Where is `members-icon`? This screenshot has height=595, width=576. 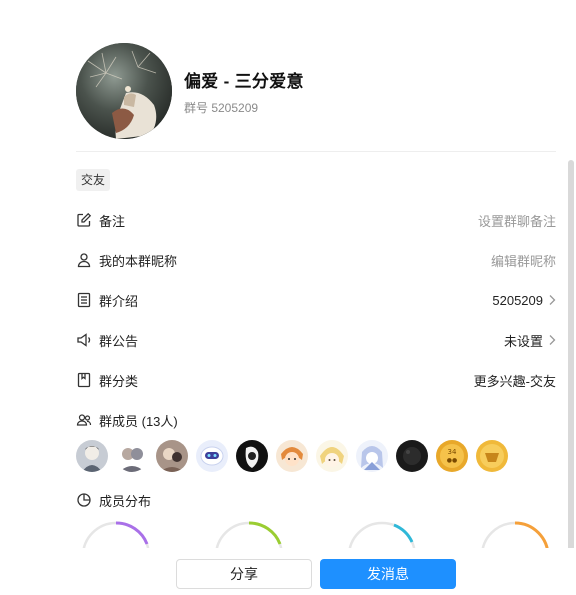
members-icon is located at coordinates (84, 420).